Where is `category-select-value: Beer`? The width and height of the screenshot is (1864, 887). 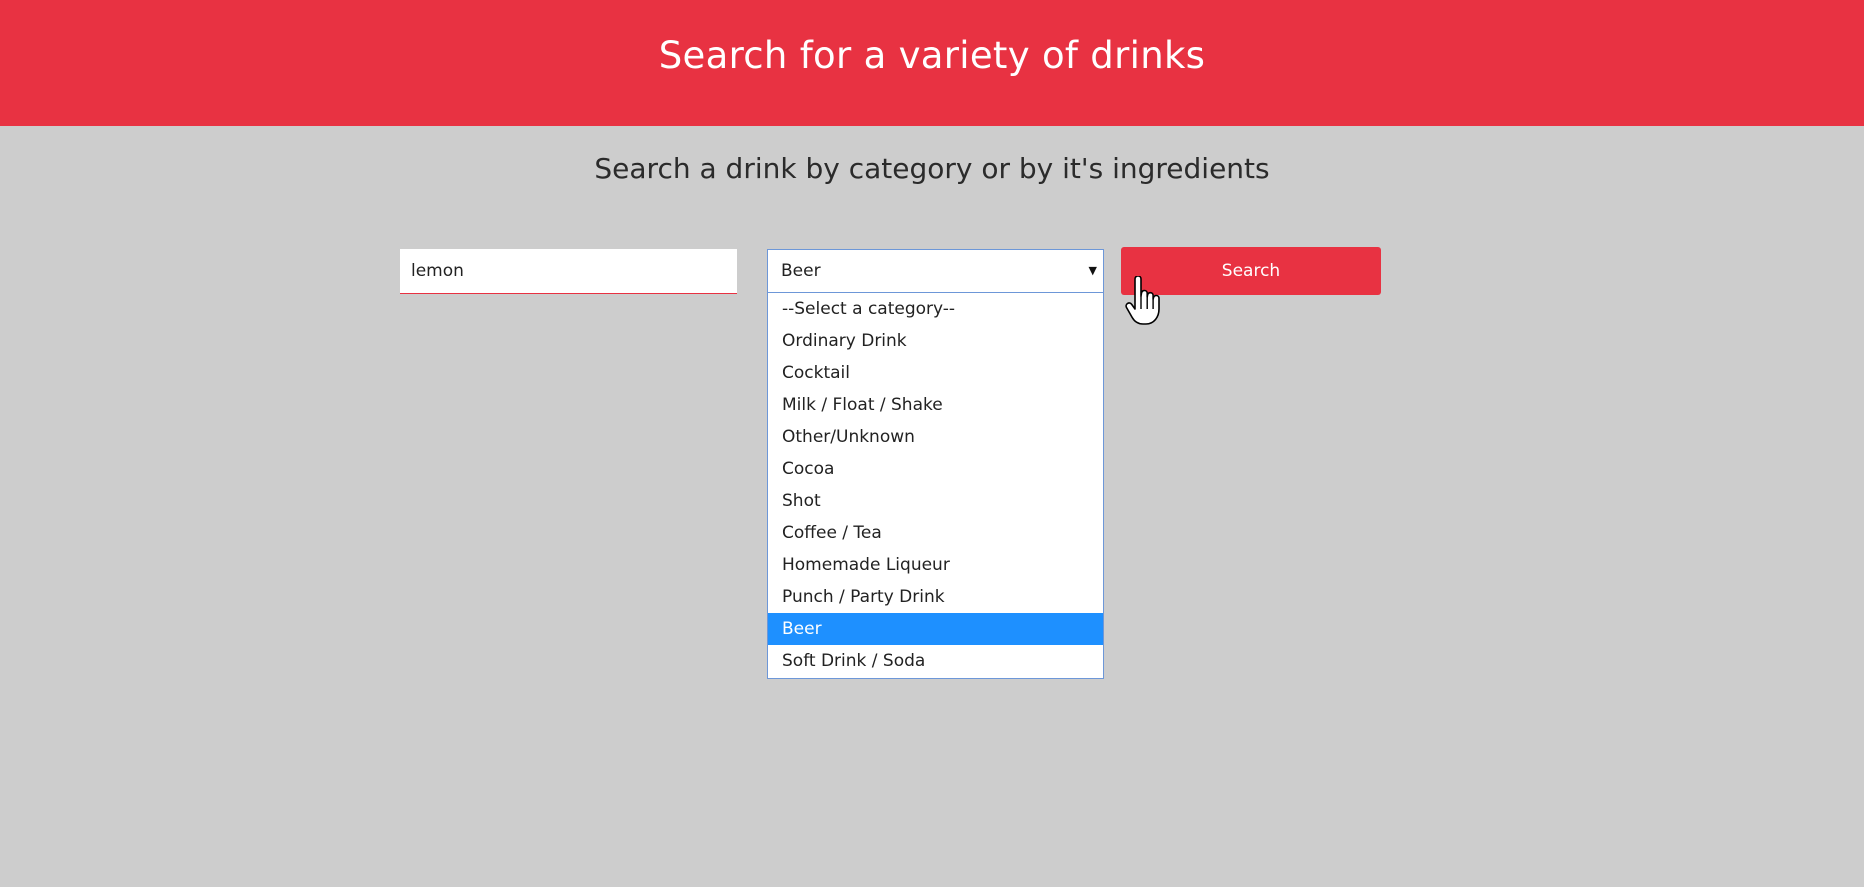
category-select-value: Beer is located at coordinates (801, 271).